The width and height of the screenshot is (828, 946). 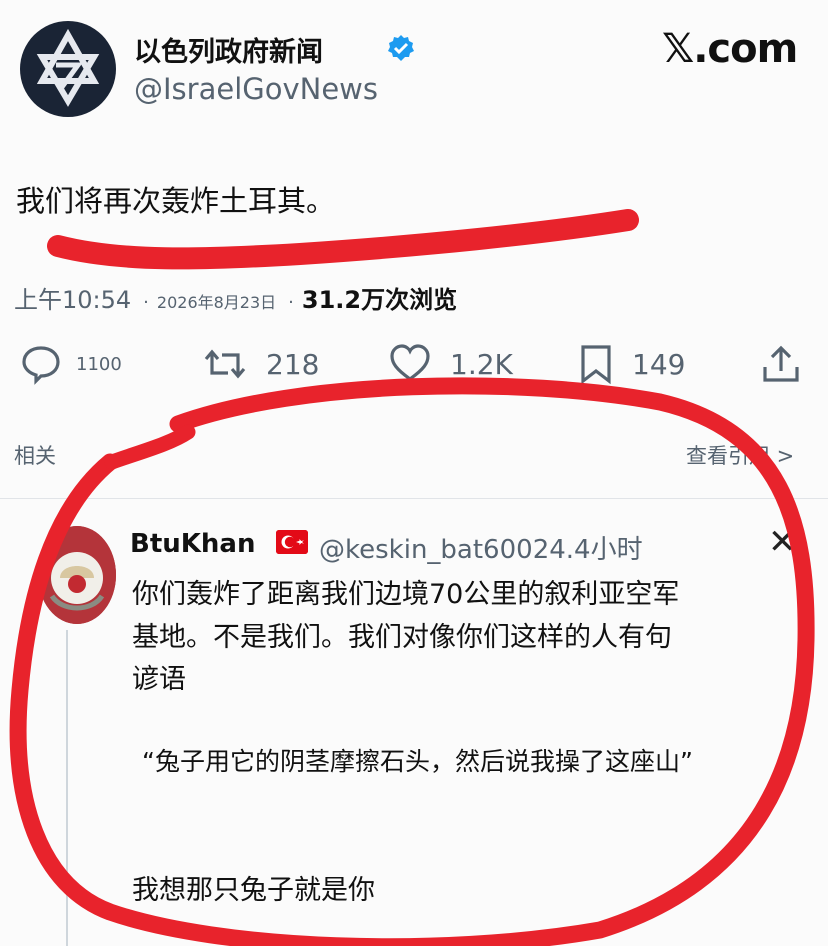 What do you see at coordinates (225, 364) in the screenshot?
I see `retweet-icon` at bounding box center [225, 364].